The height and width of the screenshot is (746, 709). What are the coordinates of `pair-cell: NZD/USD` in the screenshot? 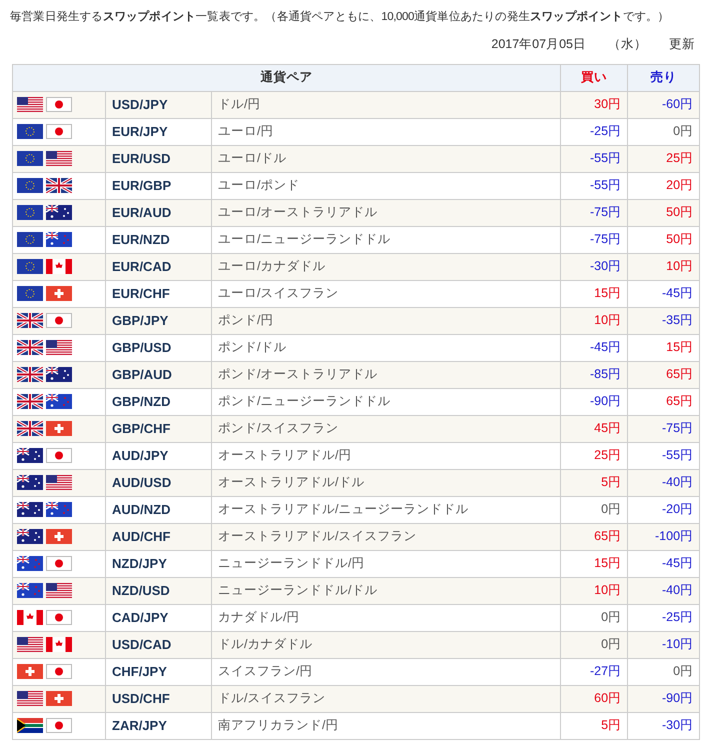 It's located at (159, 590).